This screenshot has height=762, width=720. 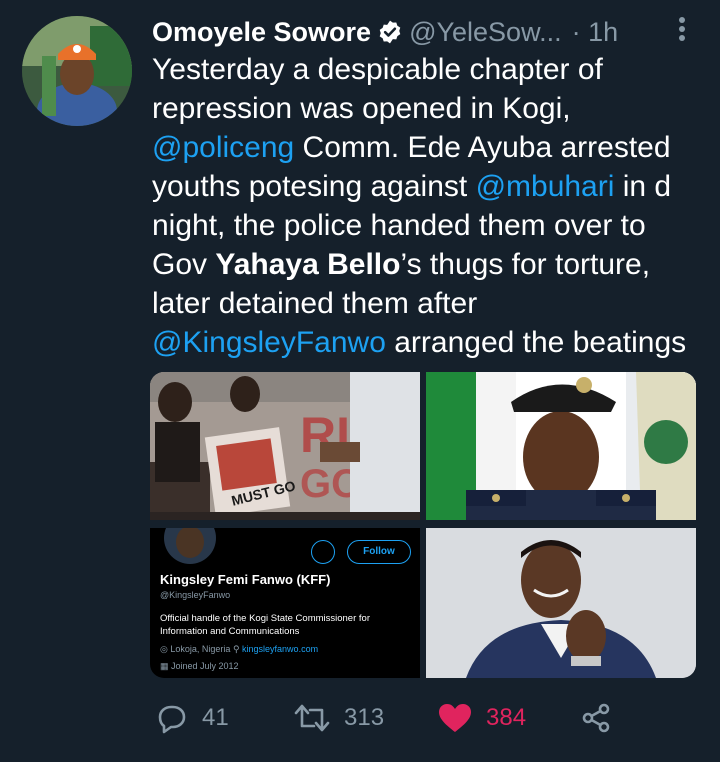 What do you see at coordinates (261, 32) in the screenshot?
I see `author-name: Omoyele Sowore` at bounding box center [261, 32].